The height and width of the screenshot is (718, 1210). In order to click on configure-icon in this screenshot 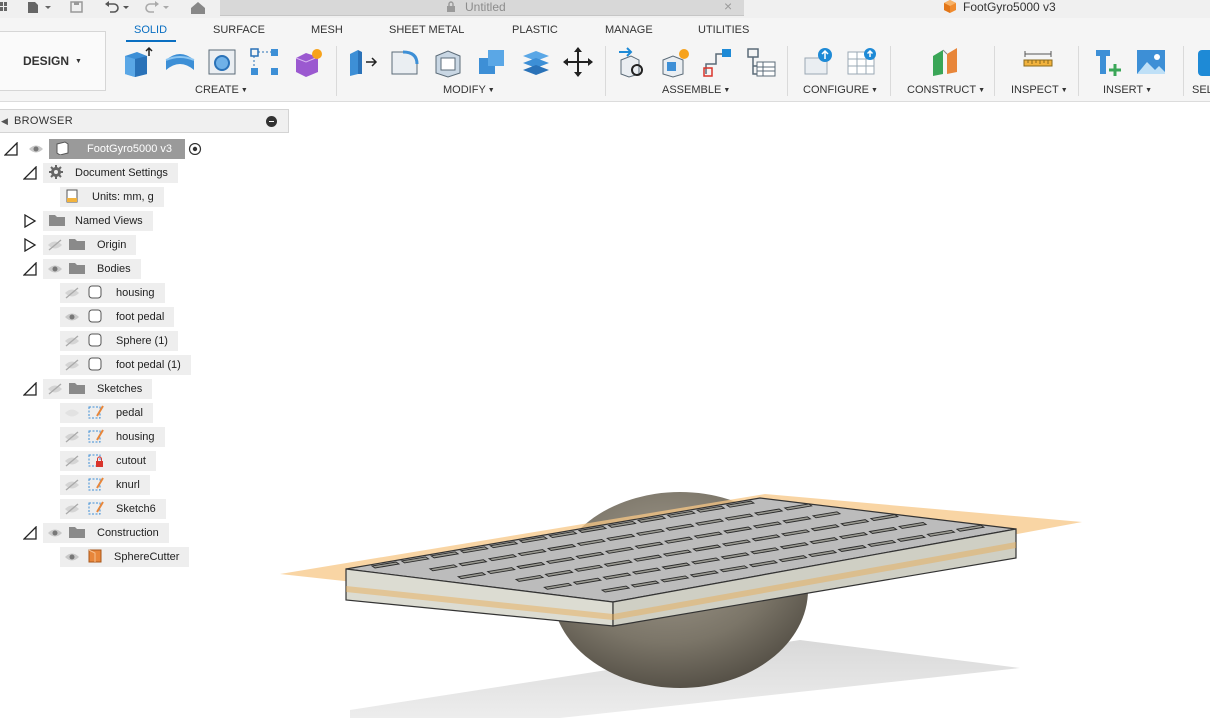, I will do `click(819, 62)`.